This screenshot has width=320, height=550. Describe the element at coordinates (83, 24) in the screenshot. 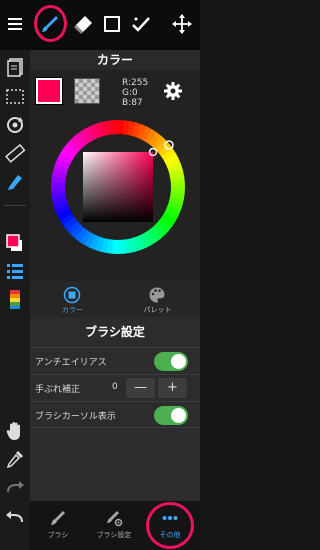

I see `eraser-icon` at that location.